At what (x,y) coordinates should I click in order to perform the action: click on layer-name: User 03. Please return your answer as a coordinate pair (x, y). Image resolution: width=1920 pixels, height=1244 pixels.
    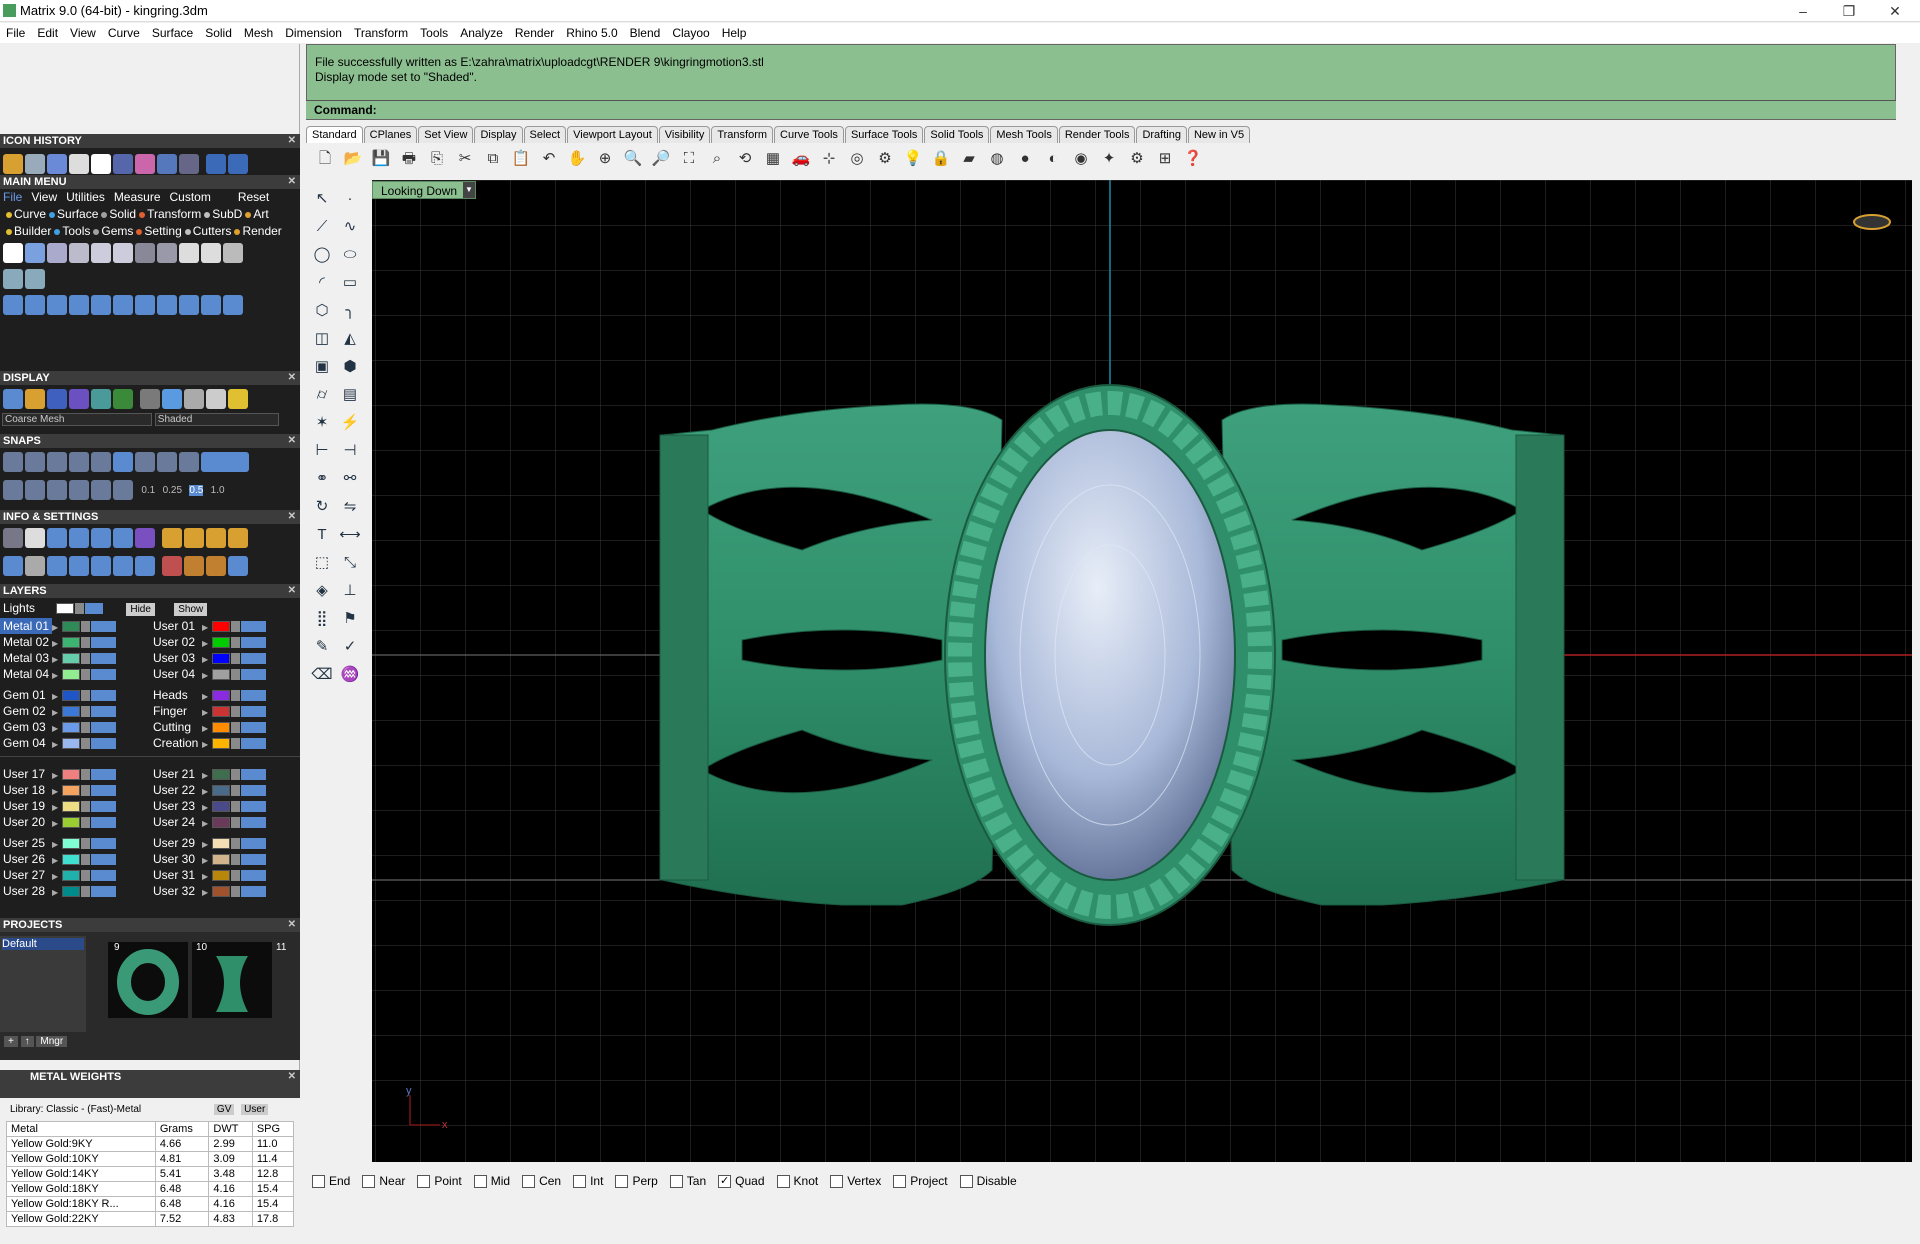
    Looking at the image, I should click on (176, 658).